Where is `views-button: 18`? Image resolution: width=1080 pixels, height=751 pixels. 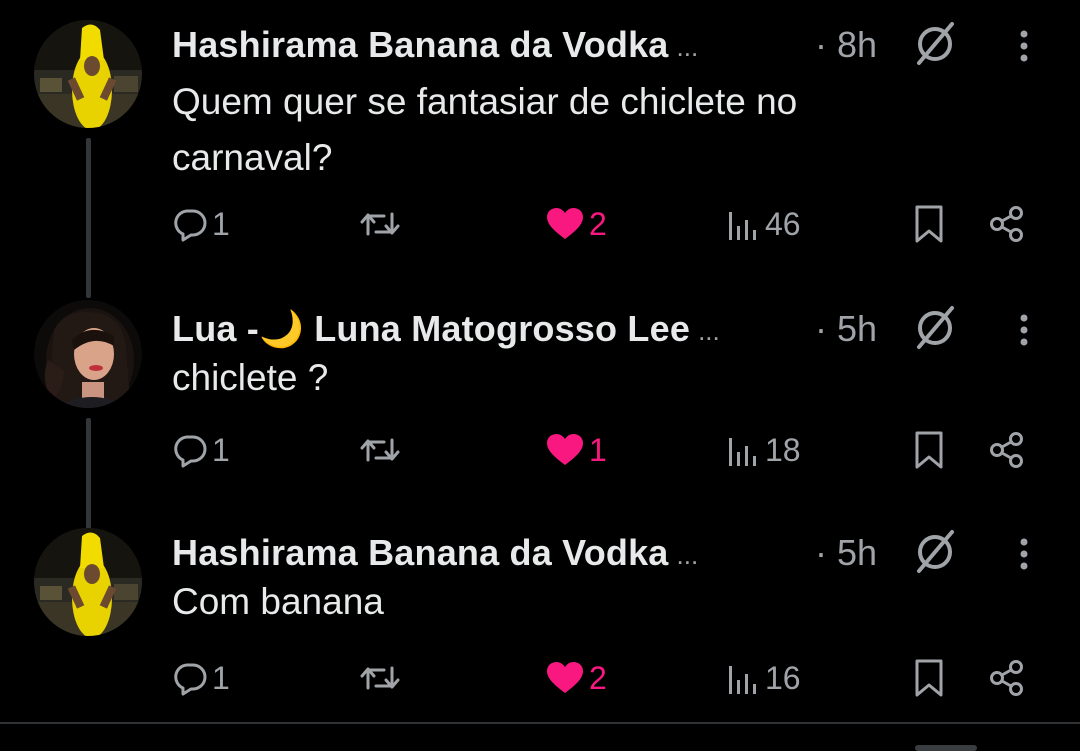
views-button: 18 is located at coordinates (763, 450).